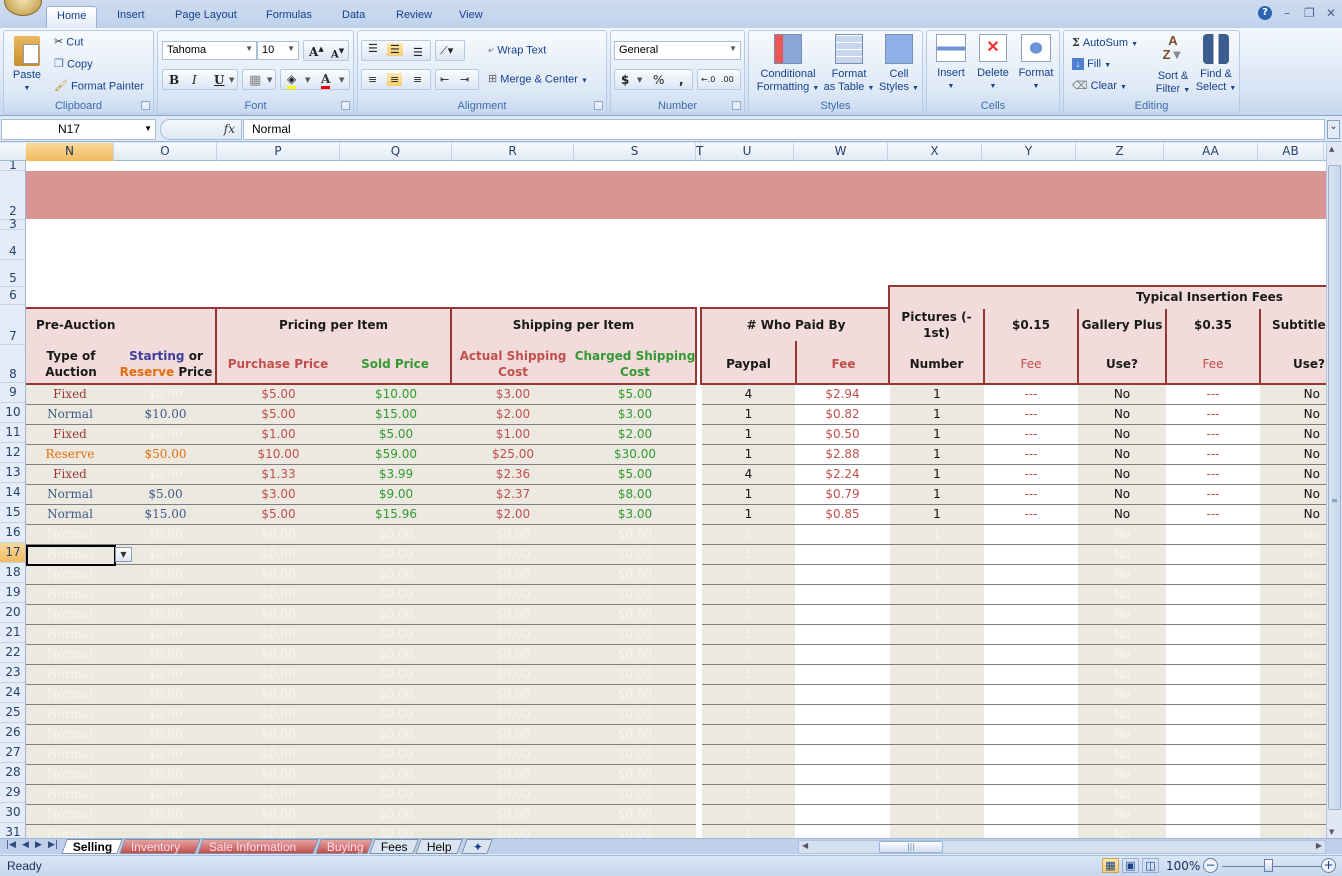 The height and width of the screenshot is (876, 1342). Describe the element at coordinates (417, 79) in the screenshot. I see `align-right-icon: ≡` at that location.